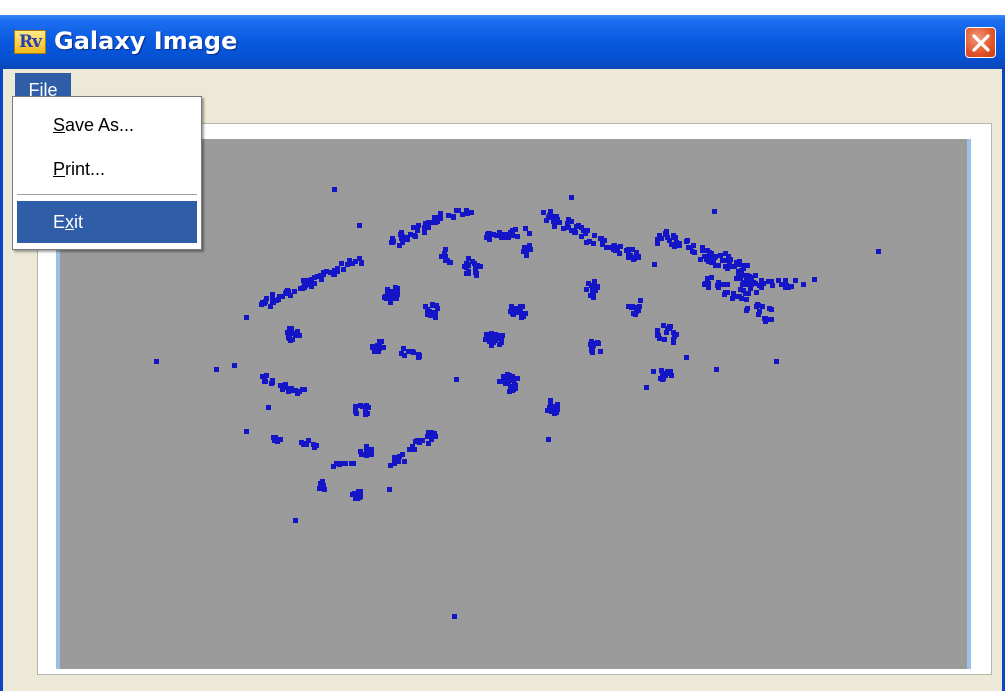 The height and width of the screenshot is (691, 1005). Describe the element at coordinates (502, 42) in the screenshot. I see `title-bar: Rv Galaxy Image` at that location.